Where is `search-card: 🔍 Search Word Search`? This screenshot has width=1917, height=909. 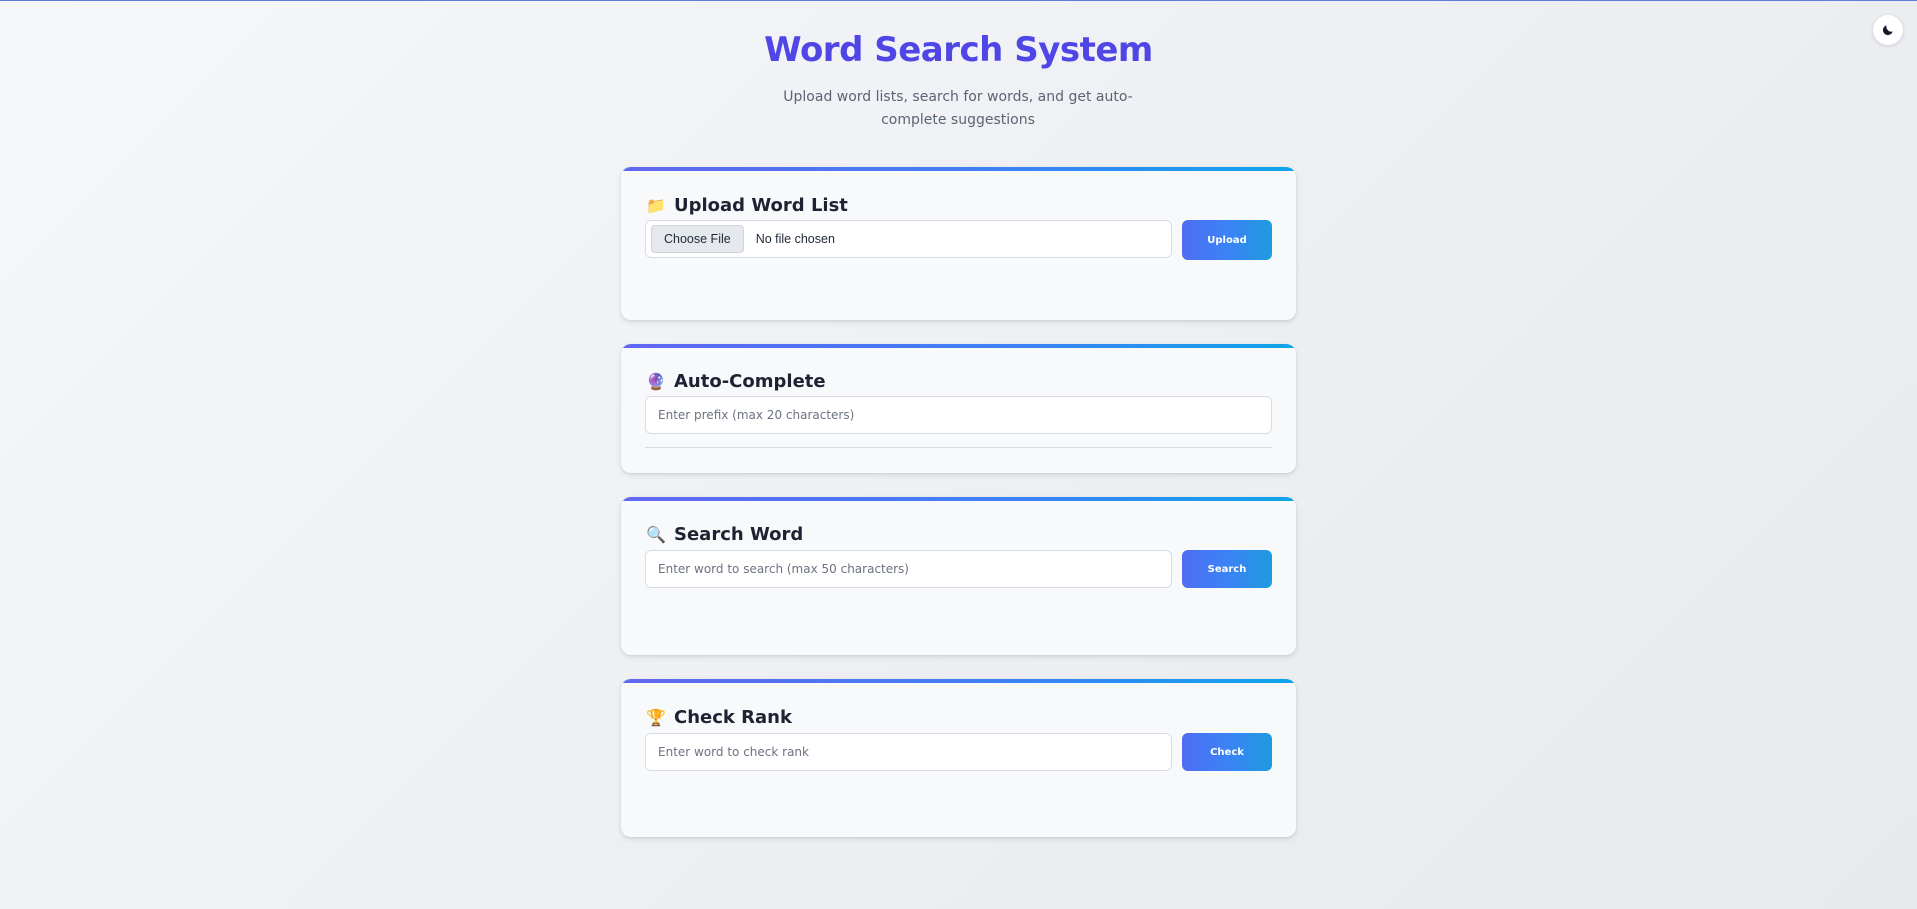
search-card: 🔍 Search Word Search is located at coordinates (958, 576).